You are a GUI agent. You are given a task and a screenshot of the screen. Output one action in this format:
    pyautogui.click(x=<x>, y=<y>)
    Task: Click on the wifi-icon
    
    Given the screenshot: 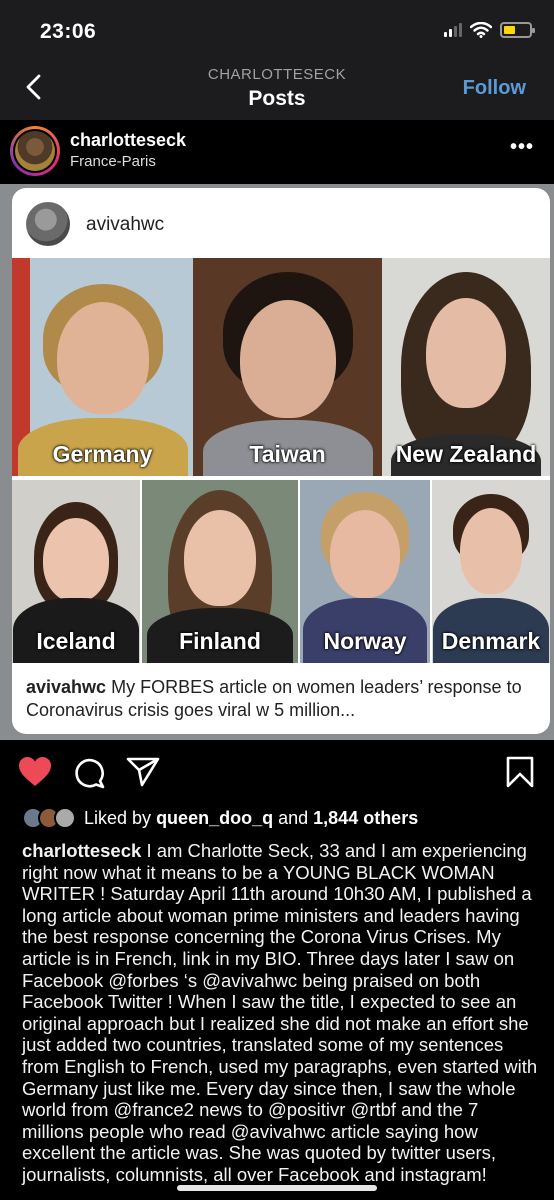 What is the action you would take?
    pyautogui.click(x=481, y=30)
    